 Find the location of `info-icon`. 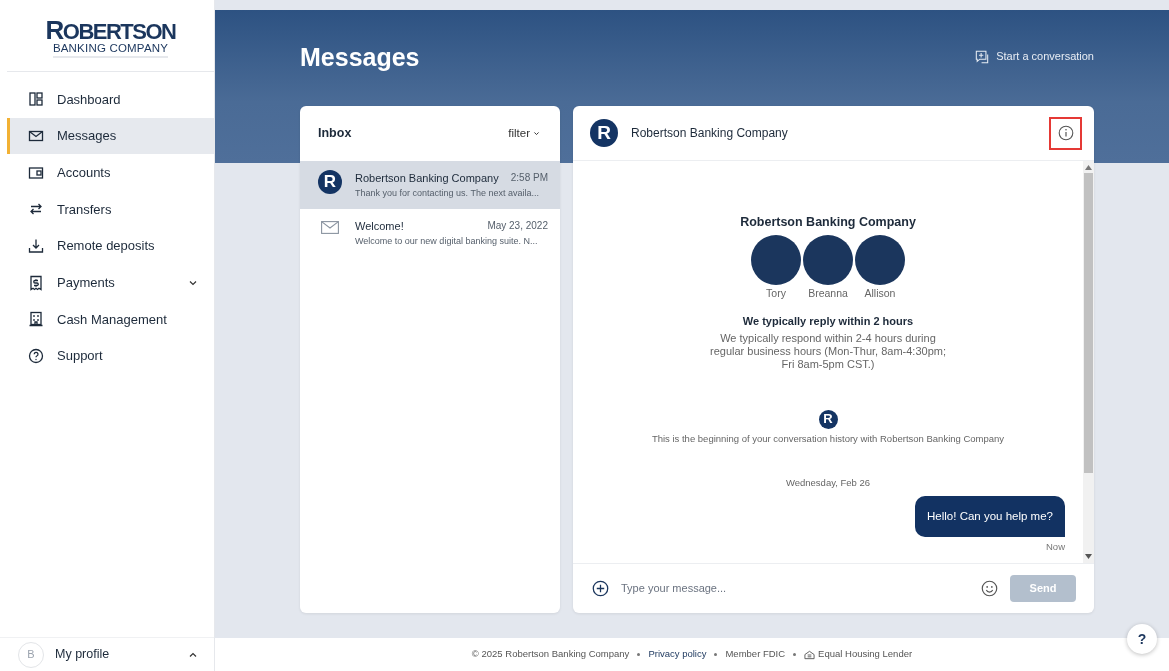

info-icon is located at coordinates (1065, 133).